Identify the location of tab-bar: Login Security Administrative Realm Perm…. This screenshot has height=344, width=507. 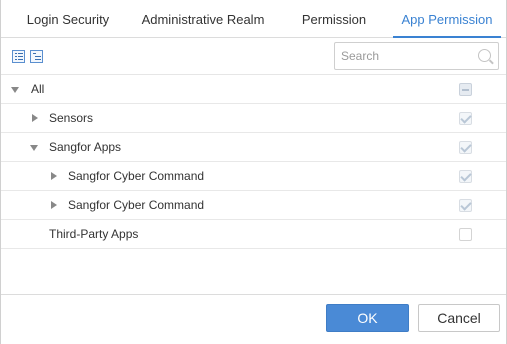
(253, 19).